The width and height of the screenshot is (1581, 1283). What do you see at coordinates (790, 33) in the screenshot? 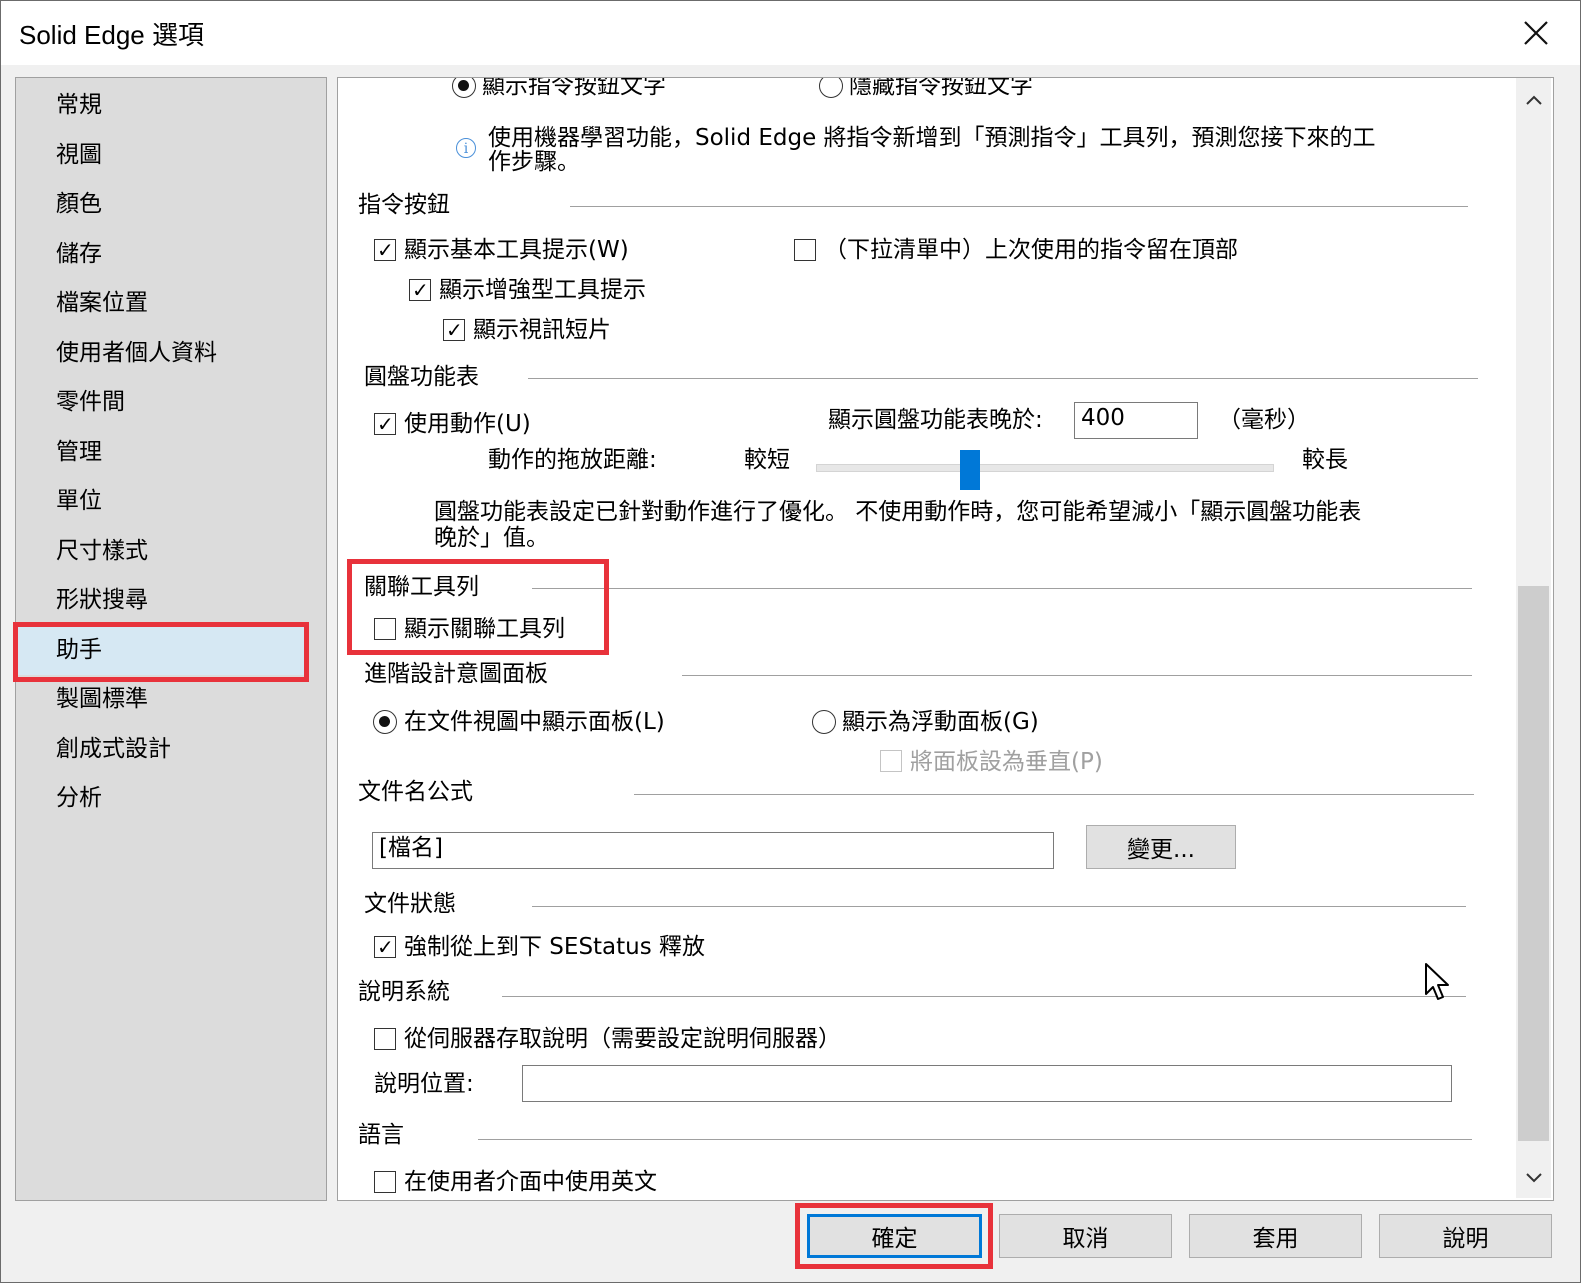
I see `title-bar: Solid Edge 選項` at bounding box center [790, 33].